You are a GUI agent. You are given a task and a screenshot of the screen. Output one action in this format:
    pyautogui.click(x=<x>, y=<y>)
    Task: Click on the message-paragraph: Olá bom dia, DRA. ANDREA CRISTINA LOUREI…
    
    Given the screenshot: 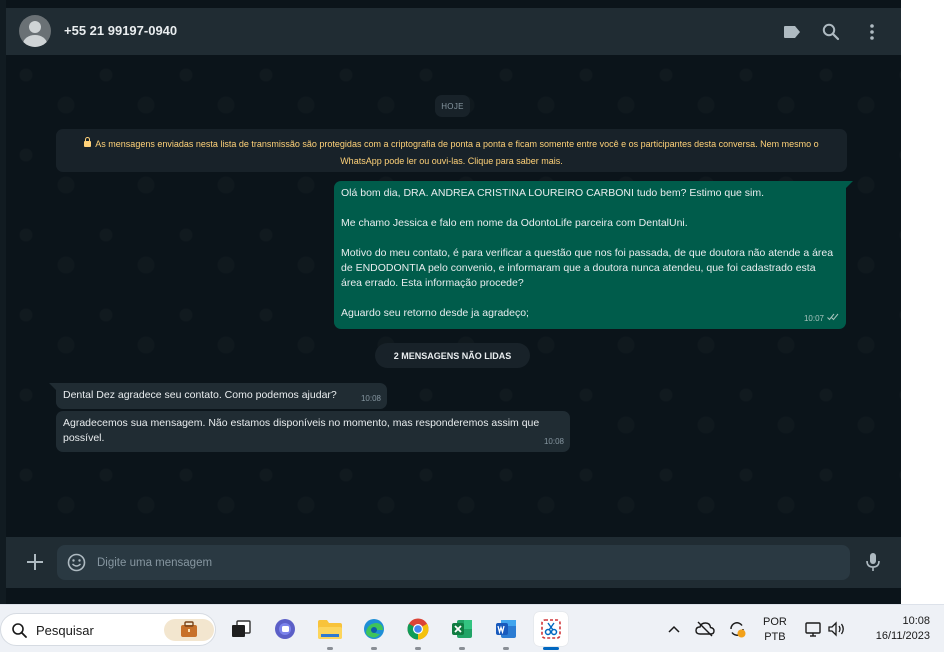 What is the action you would take?
    pyautogui.click(x=553, y=193)
    